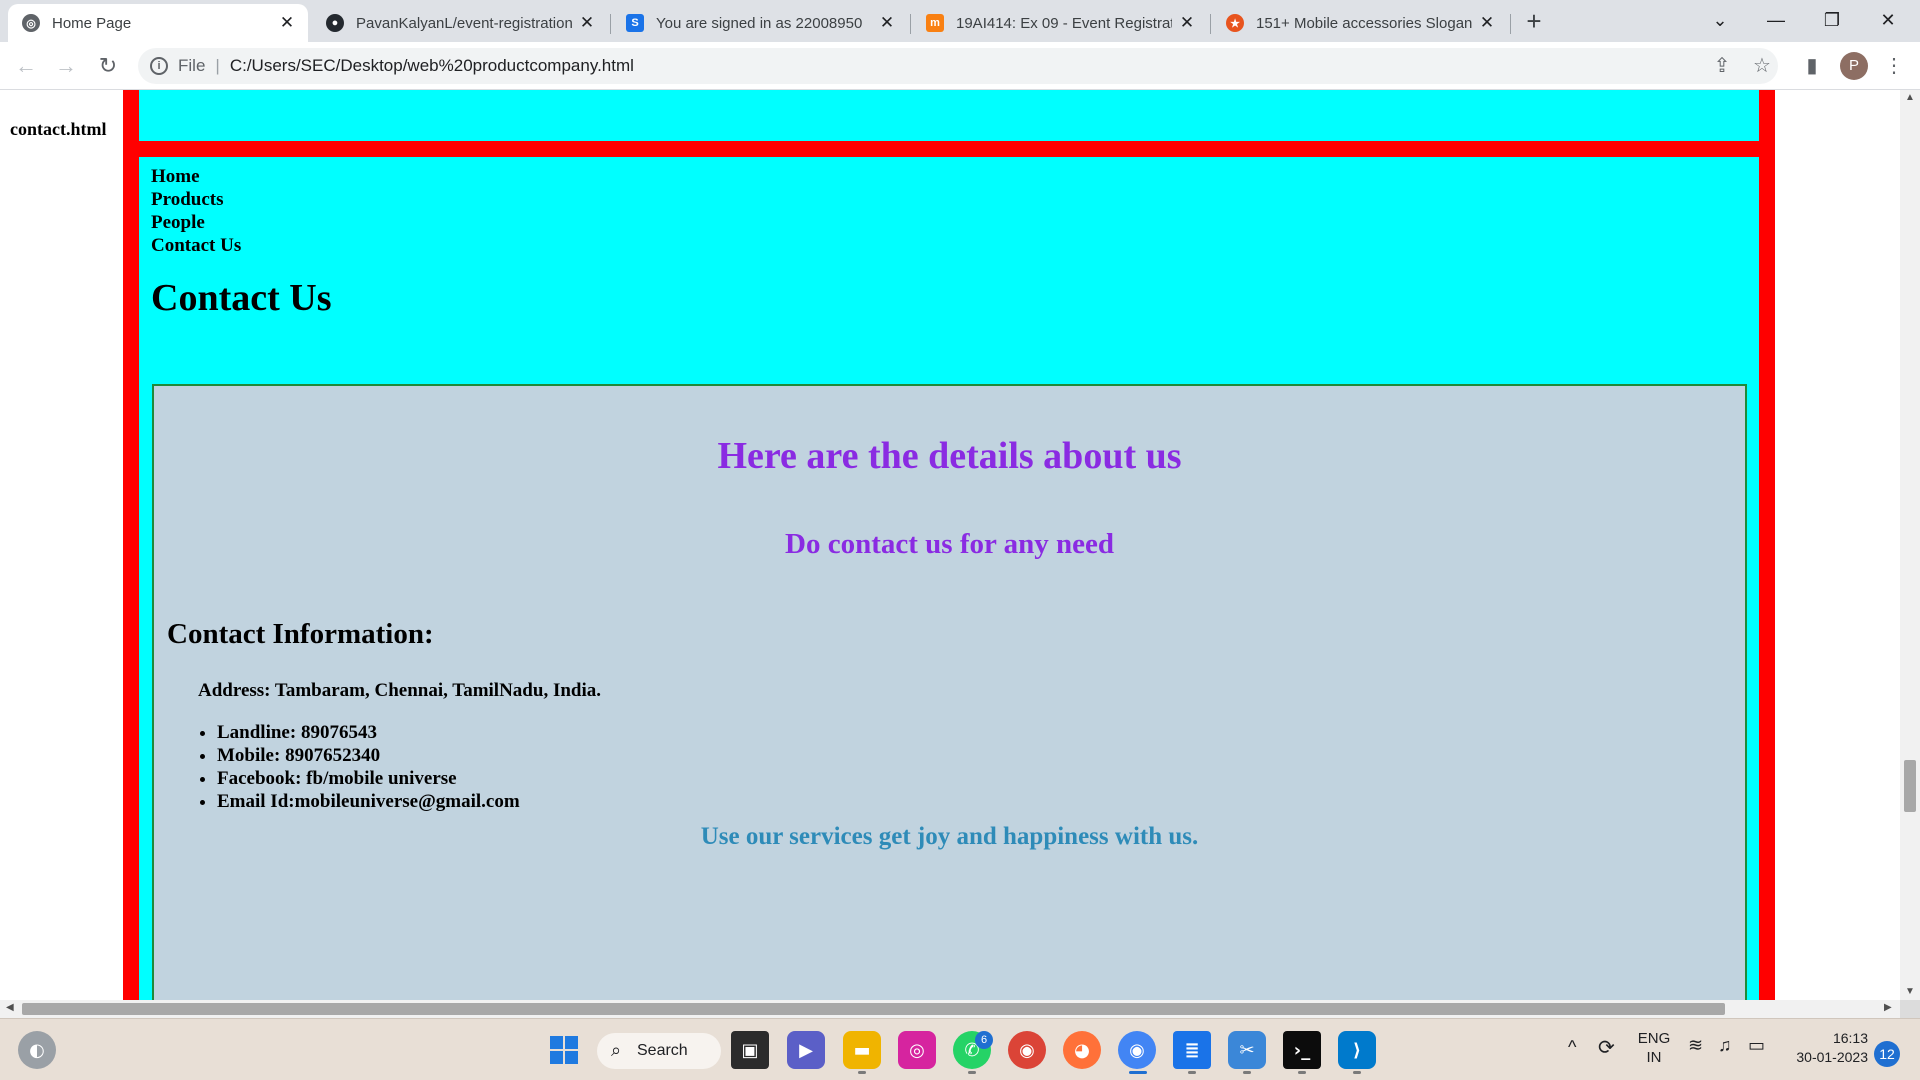 This screenshot has width=1920, height=1080. I want to click on tab-title: PavanKalyanL/event-registration, so click(464, 23).